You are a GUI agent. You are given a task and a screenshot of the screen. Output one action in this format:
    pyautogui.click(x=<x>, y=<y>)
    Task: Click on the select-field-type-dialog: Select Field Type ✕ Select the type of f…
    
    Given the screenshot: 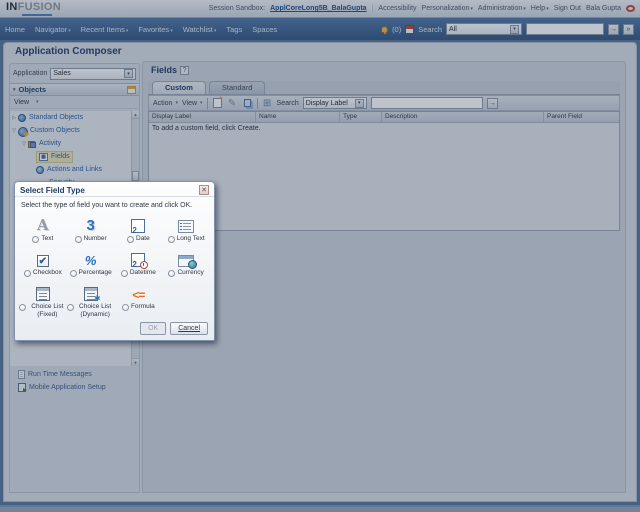 What is the action you would take?
    pyautogui.click(x=114, y=261)
    